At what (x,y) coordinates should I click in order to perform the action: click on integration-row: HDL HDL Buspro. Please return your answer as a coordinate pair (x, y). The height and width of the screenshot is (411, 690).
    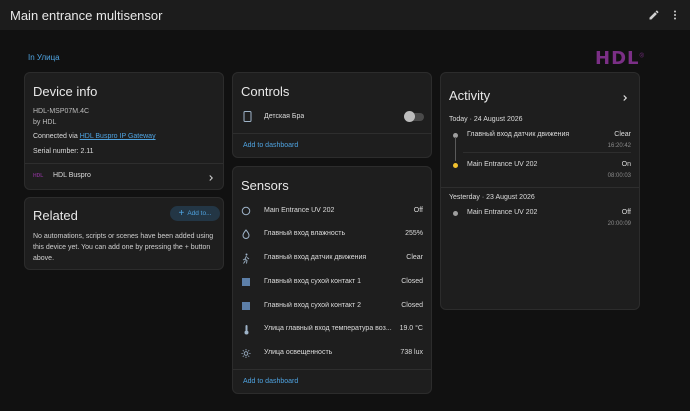
    Looking at the image, I should click on (124, 177).